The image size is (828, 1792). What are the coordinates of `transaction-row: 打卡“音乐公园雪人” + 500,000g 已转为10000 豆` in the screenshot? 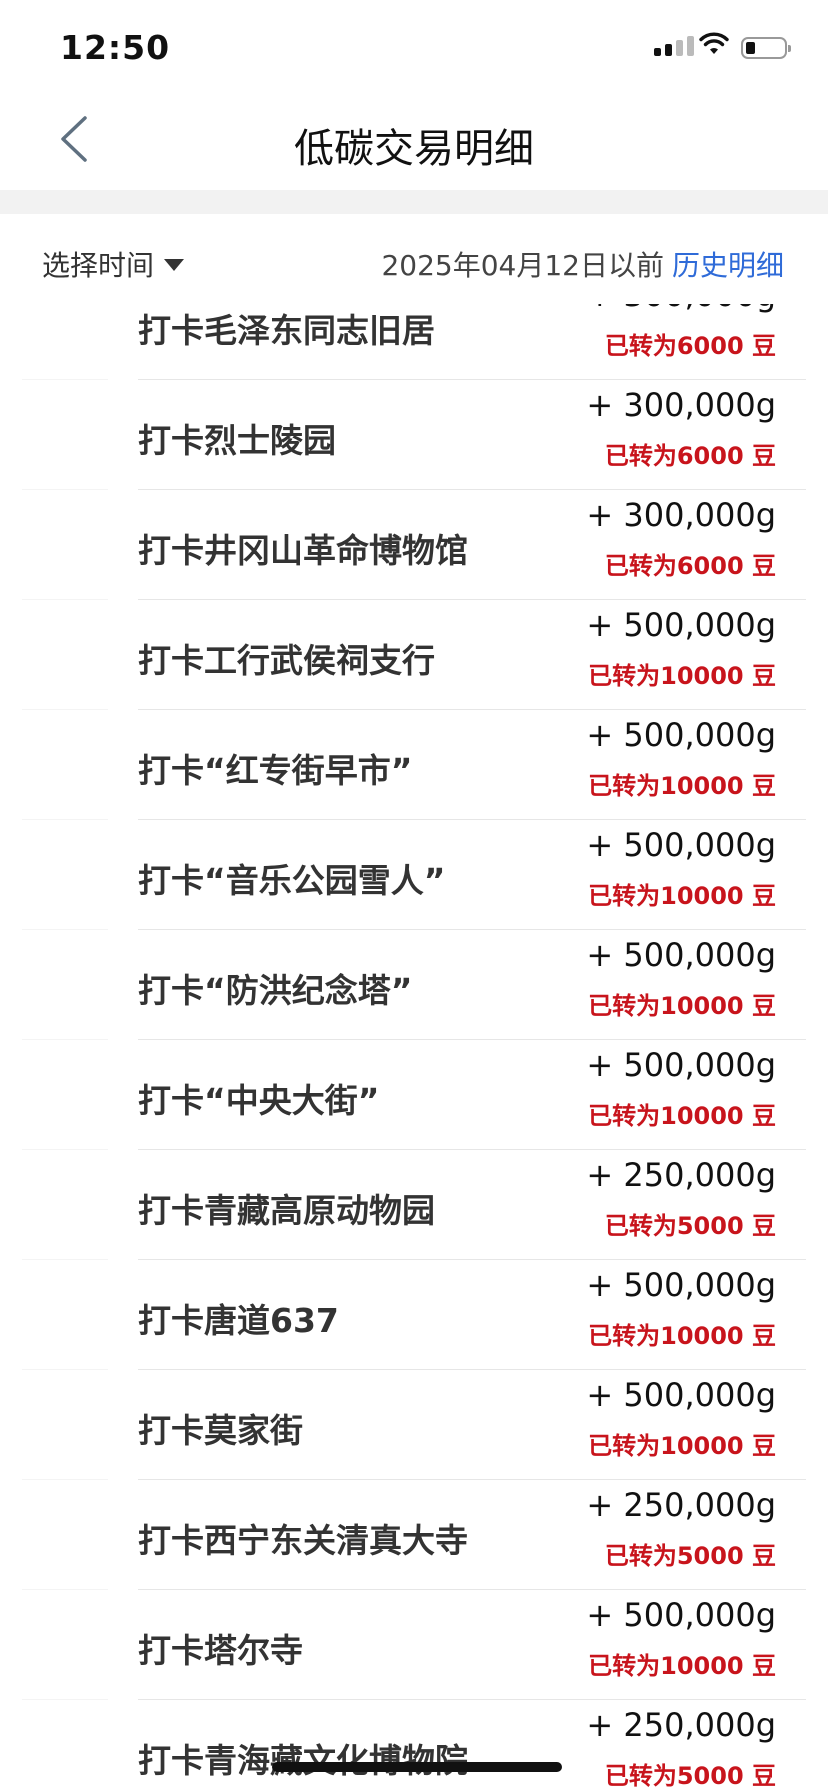 It's located at (414, 875).